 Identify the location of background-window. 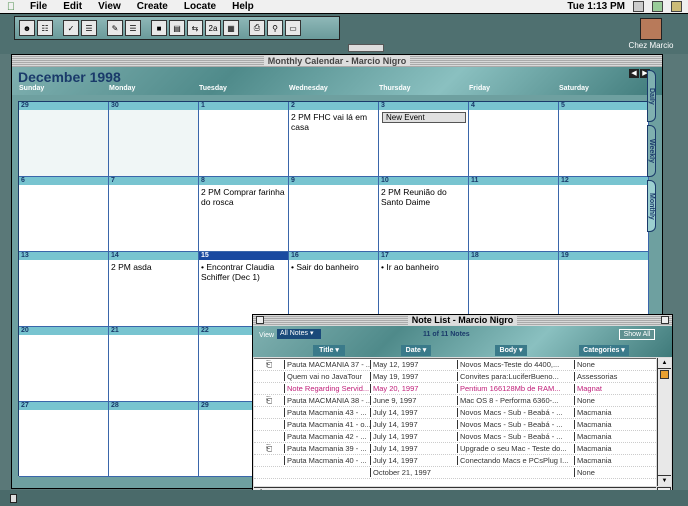
(366, 48).